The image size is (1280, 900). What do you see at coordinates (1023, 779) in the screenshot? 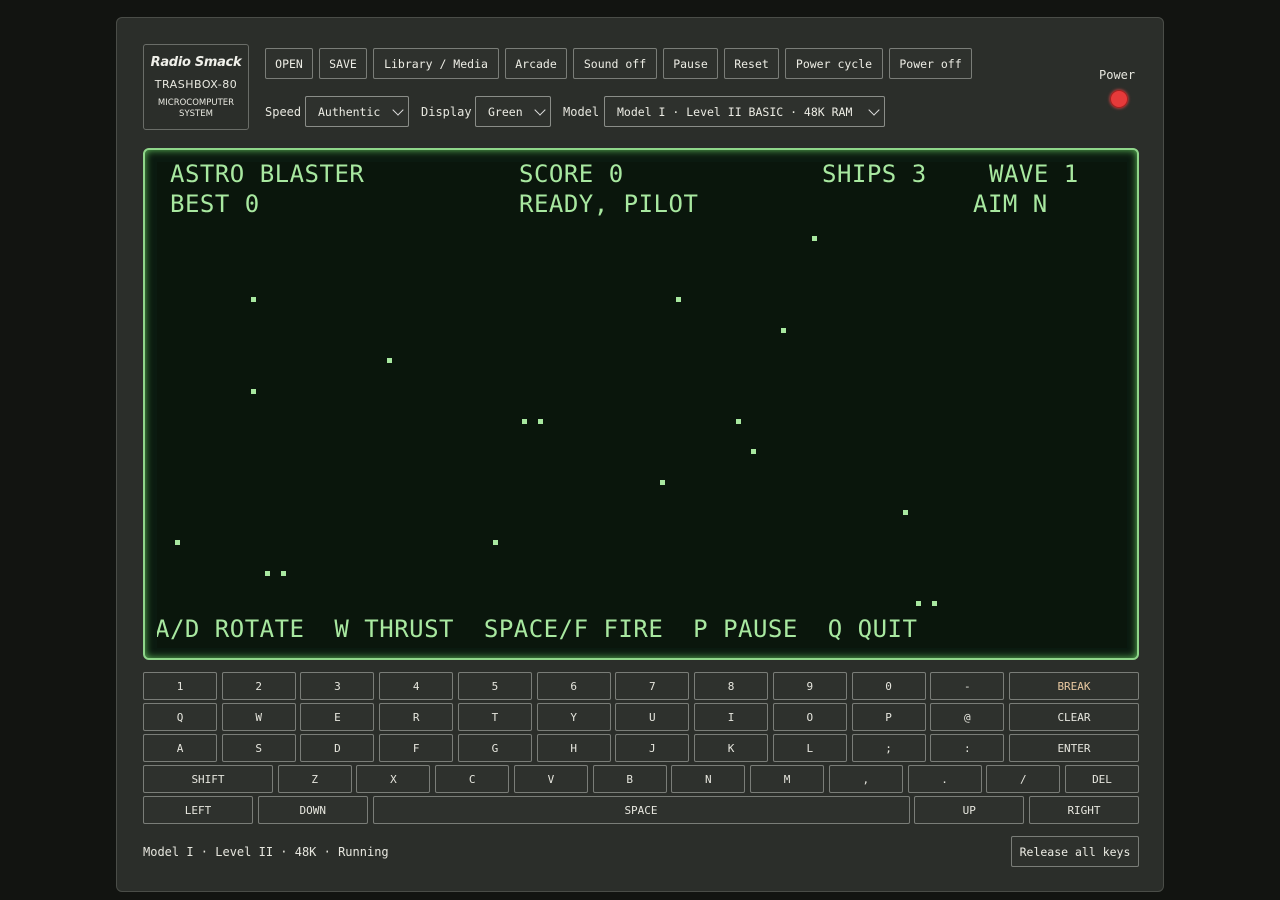
I see `key-slash: /` at bounding box center [1023, 779].